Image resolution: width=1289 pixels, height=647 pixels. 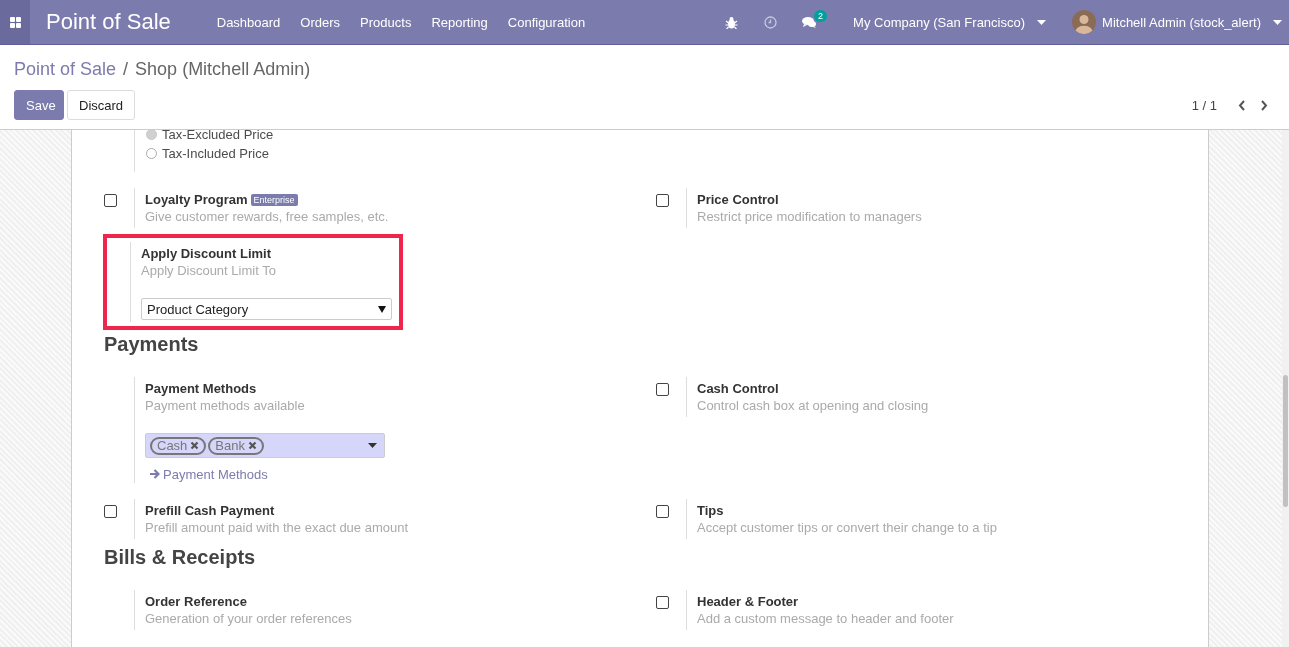 What do you see at coordinates (813, 406) in the screenshot?
I see `setting-description: Control cash box at opening and closing` at bounding box center [813, 406].